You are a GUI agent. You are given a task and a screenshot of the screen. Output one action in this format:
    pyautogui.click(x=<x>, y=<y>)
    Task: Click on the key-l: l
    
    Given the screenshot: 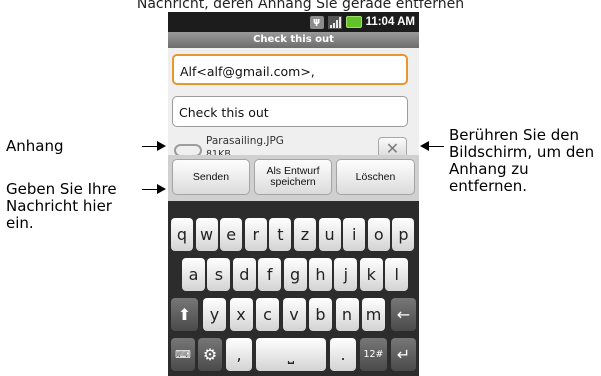 What is the action you would take?
    pyautogui.click(x=397, y=274)
    